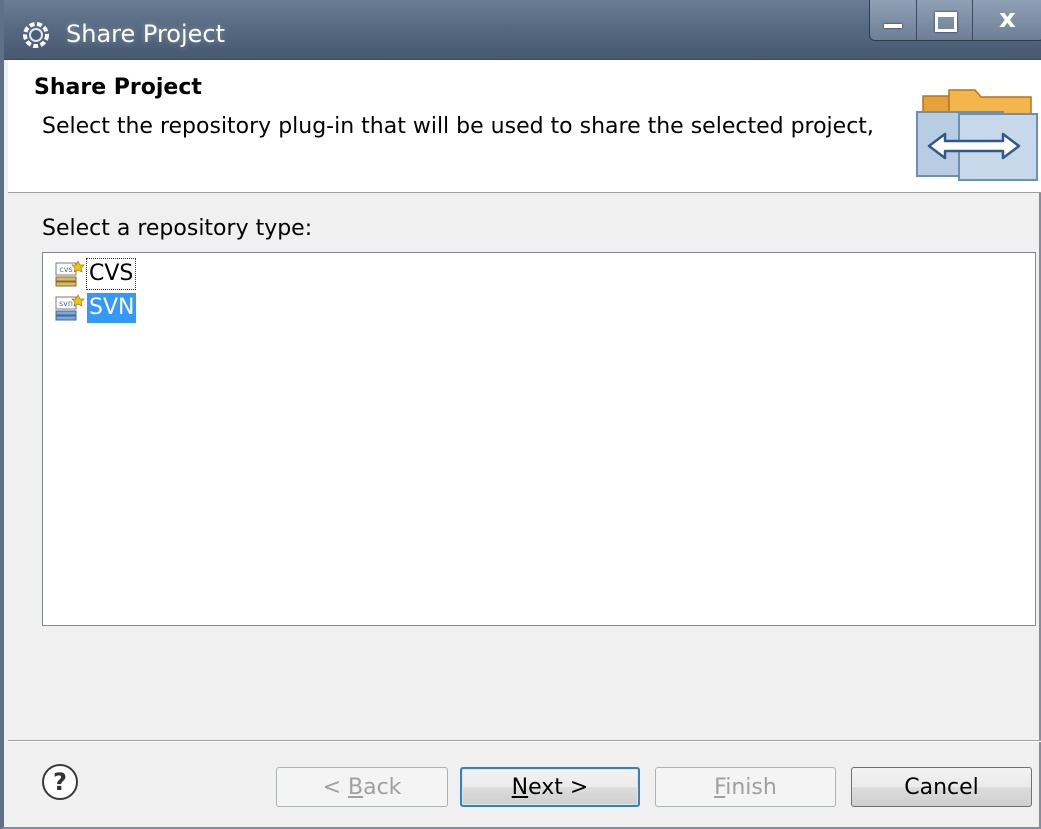 This screenshot has height=829, width=1041. What do you see at coordinates (66, 303) in the screenshot?
I see `svg-text: svn` at bounding box center [66, 303].